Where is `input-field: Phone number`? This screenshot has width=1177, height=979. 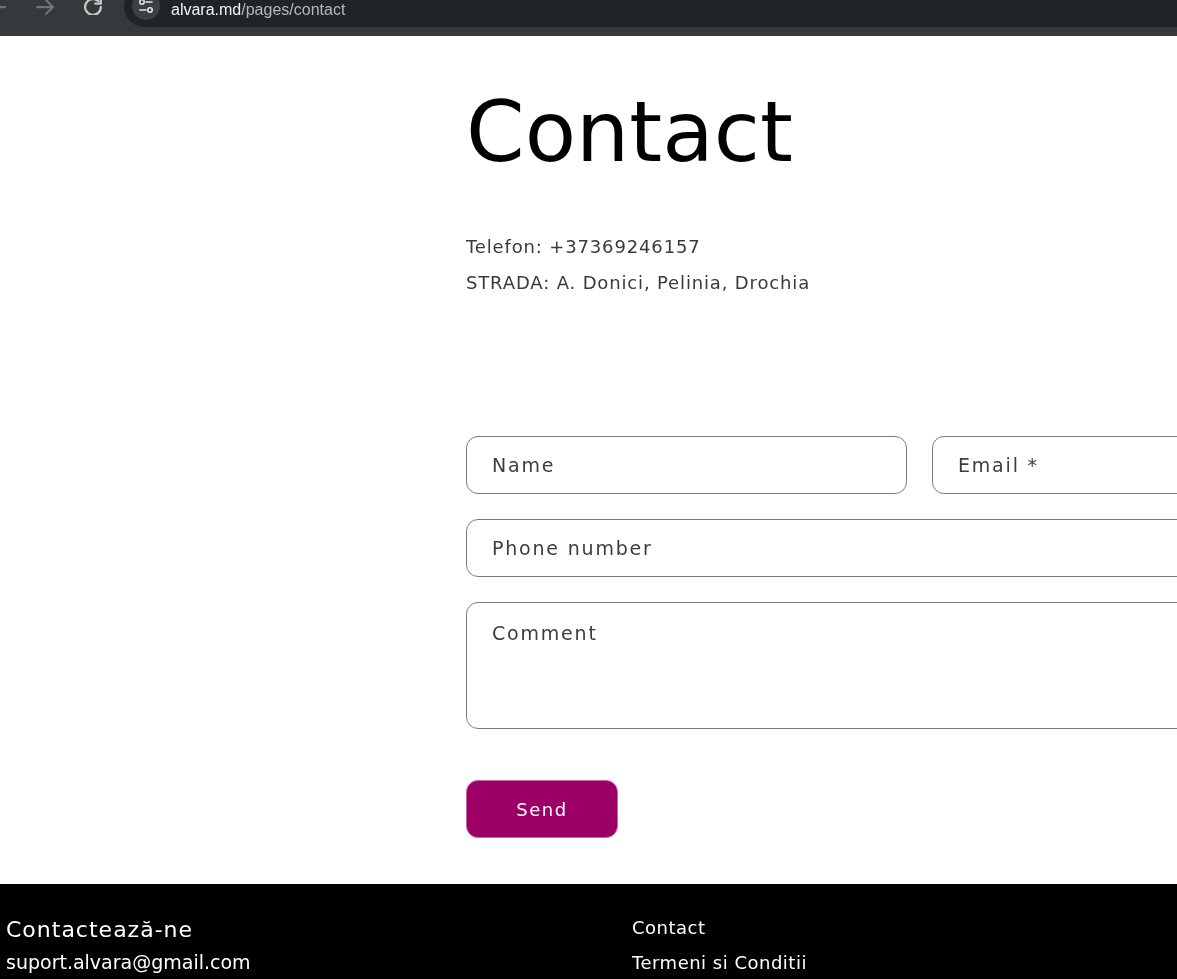 input-field: Phone number is located at coordinates (821, 548).